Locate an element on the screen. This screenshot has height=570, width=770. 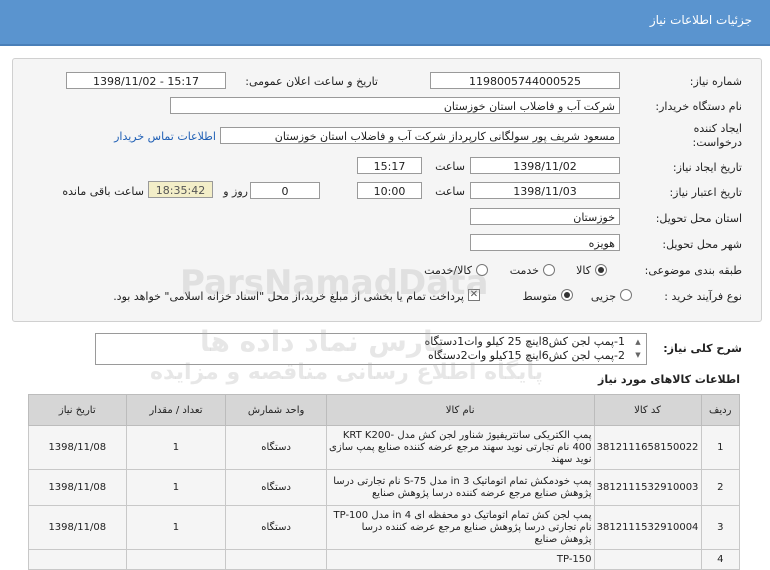
cell-code: 3812111532910004 is located at coordinates (647, 527).